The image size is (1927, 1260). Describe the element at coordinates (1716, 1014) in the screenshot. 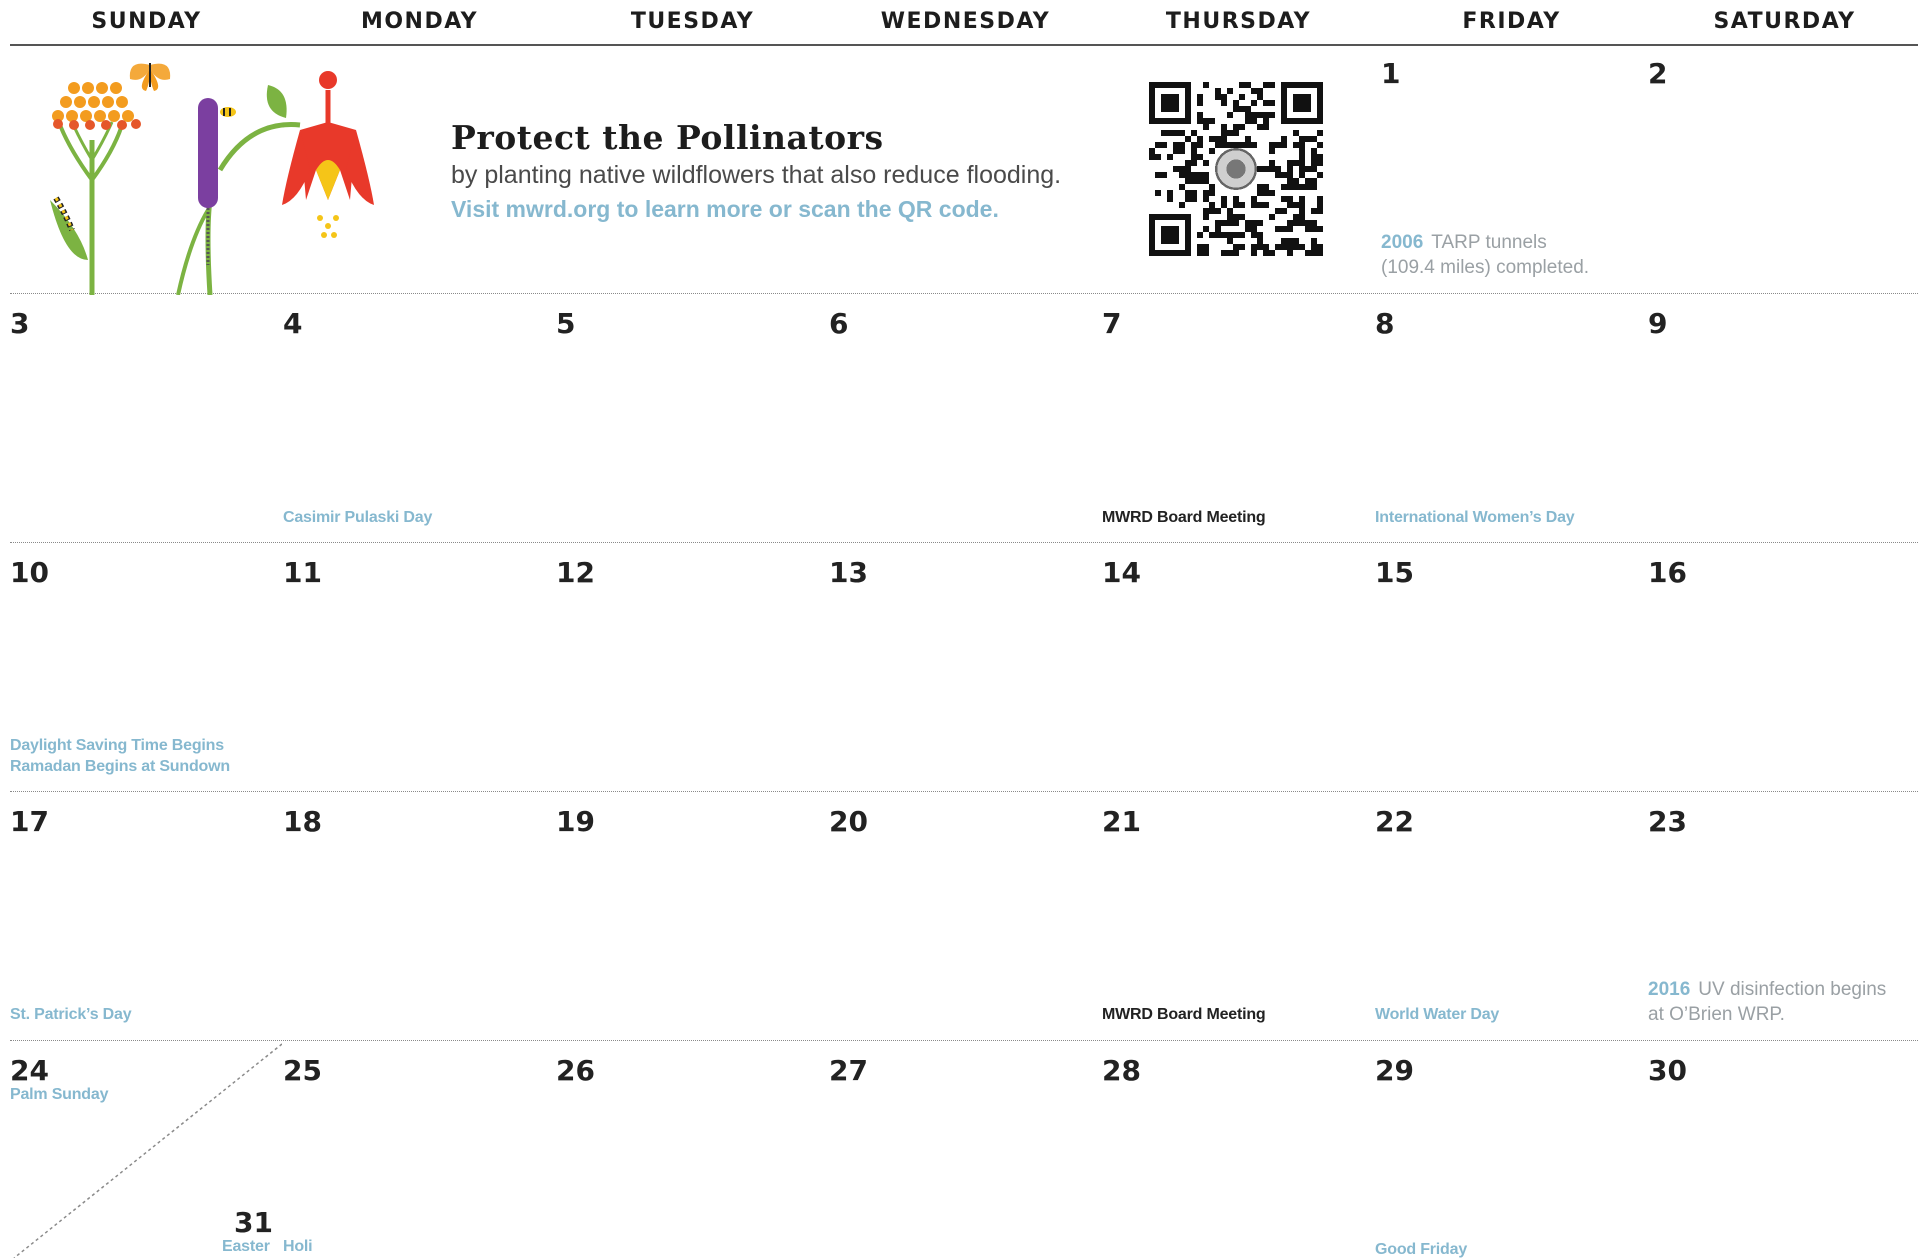

I see `history-text: at O’Brien WRP.` at that location.